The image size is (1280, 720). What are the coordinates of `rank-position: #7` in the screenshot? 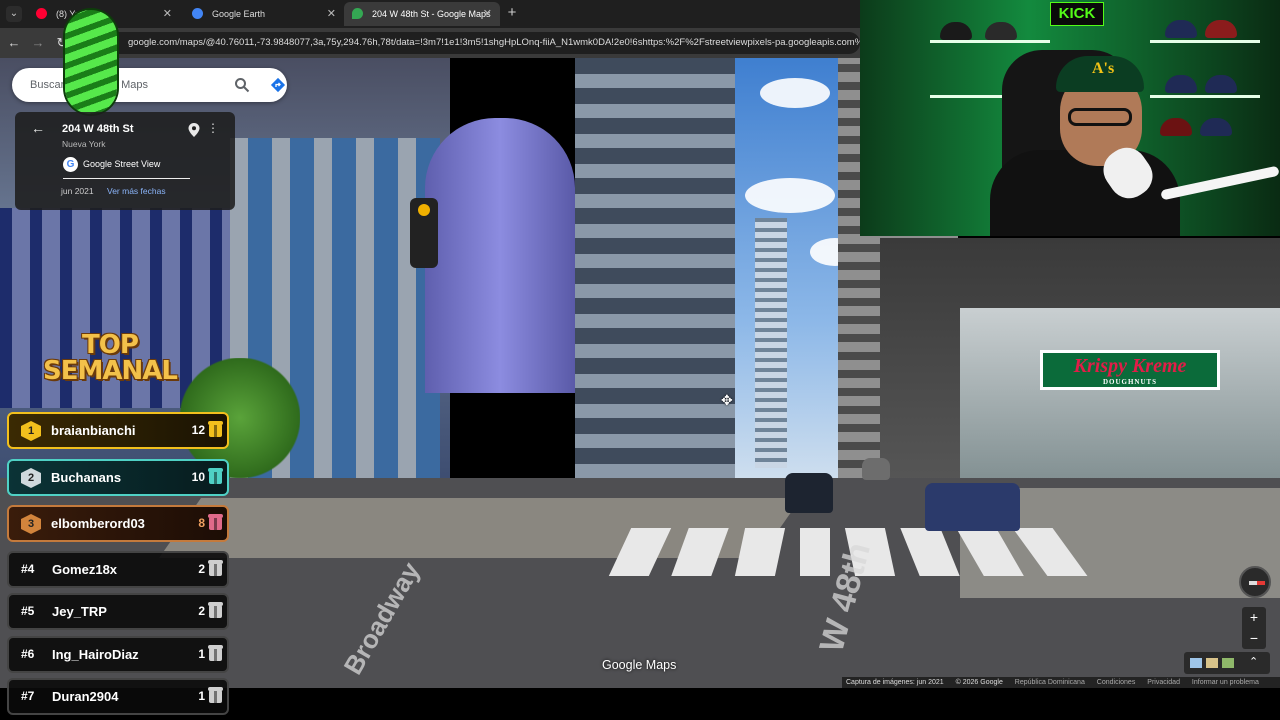 It's located at (28, 696).